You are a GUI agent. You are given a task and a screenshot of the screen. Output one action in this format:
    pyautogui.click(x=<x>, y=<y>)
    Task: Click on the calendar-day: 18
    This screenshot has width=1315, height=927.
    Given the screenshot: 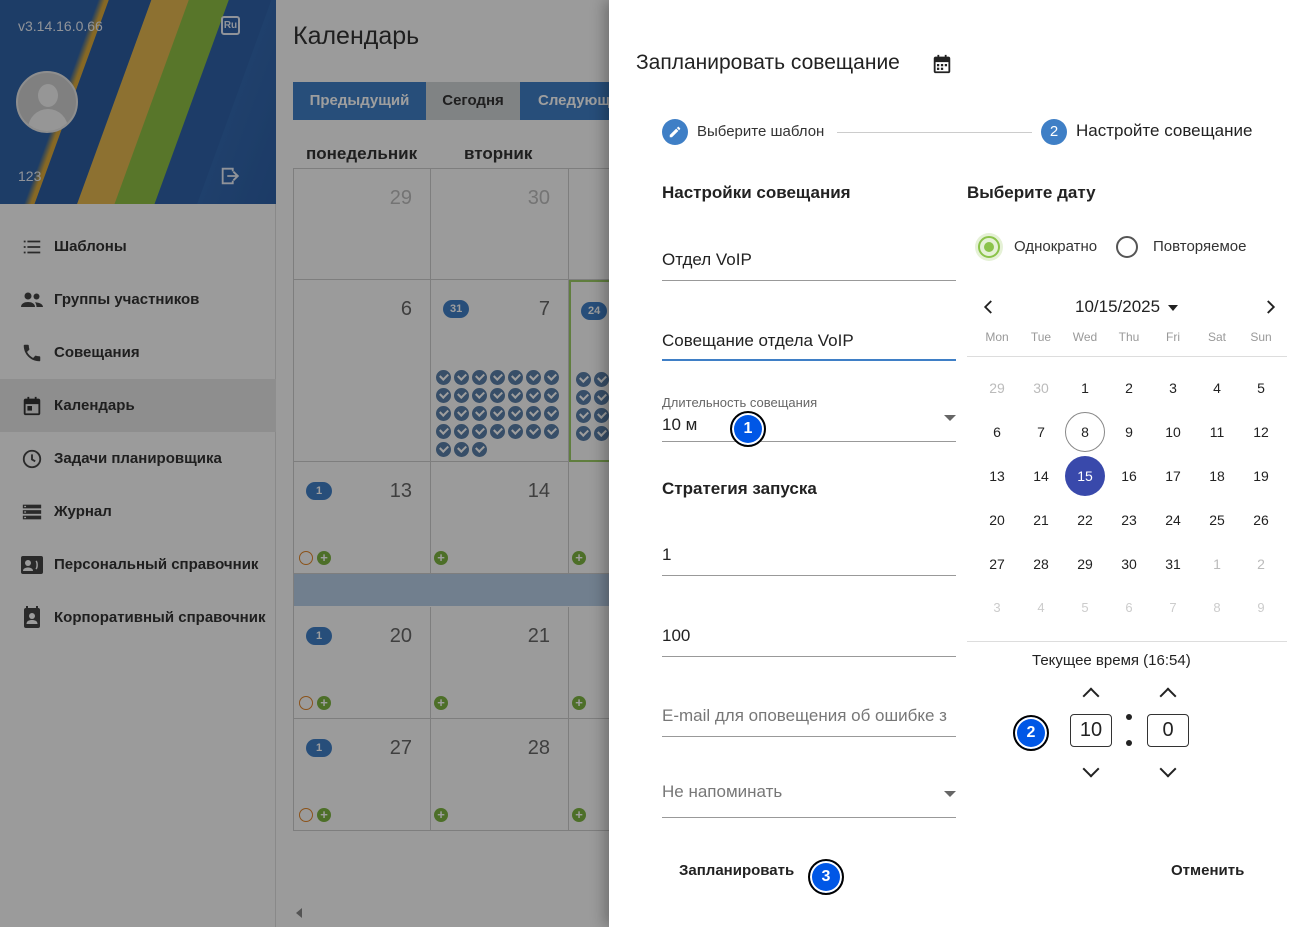 What is the action you would take?
    pyautogui.click(x=1217, y=476)
    